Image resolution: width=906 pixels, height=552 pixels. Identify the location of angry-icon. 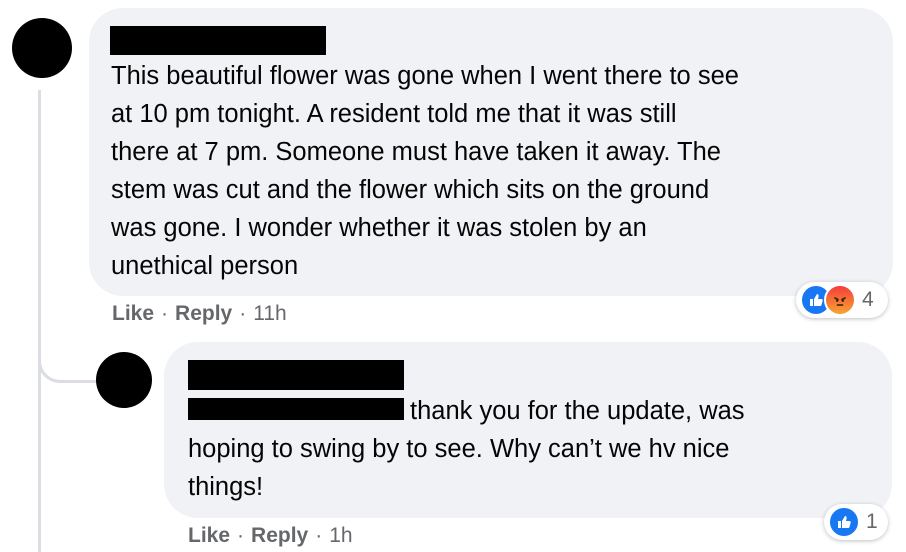
(840, 300).